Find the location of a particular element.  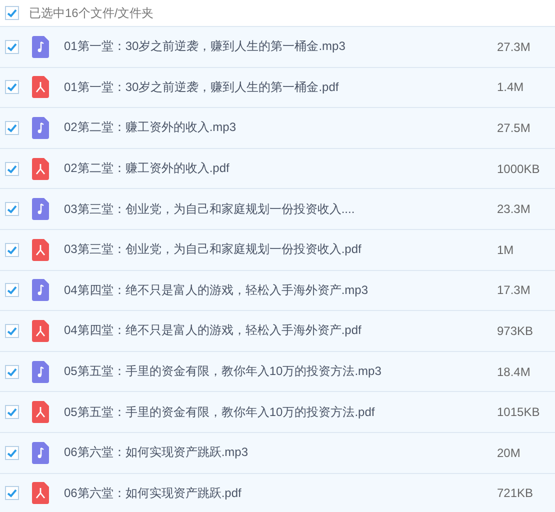

file-row: 03第三堂：创业党，为自己和家庭规划一份投资收入.pdf 1M is located at coordinates (277, 249).